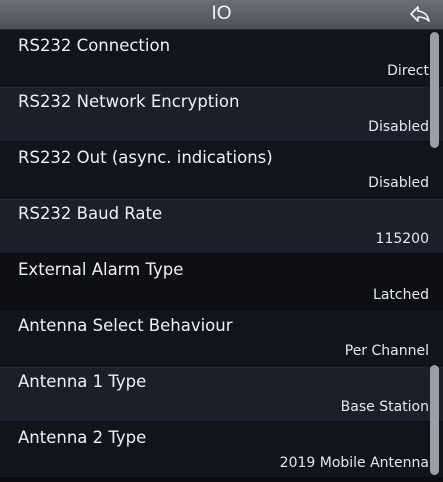  I want to click on item-label: RS232 Baud Rate, so click(90, 213).